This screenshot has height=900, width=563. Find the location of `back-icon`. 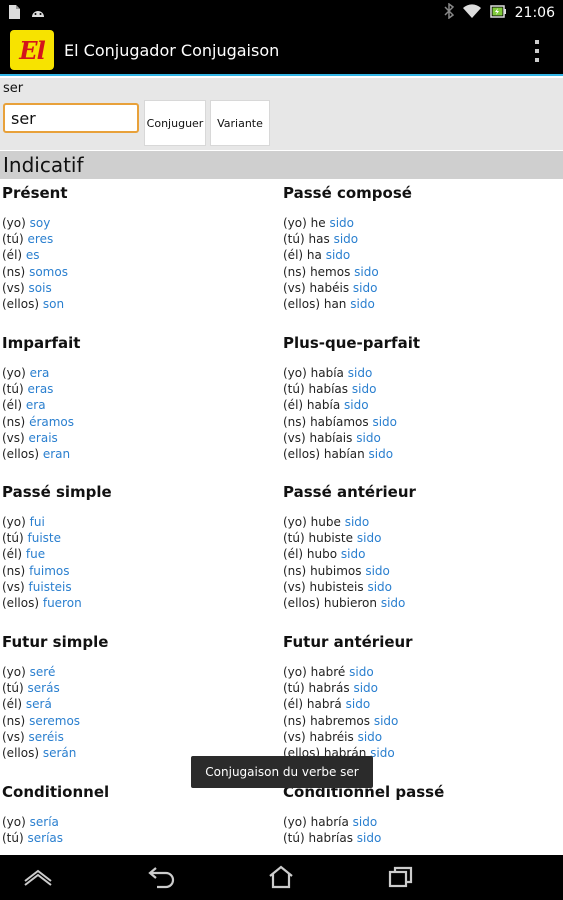

back-icon is located at coordinates (162, 877).